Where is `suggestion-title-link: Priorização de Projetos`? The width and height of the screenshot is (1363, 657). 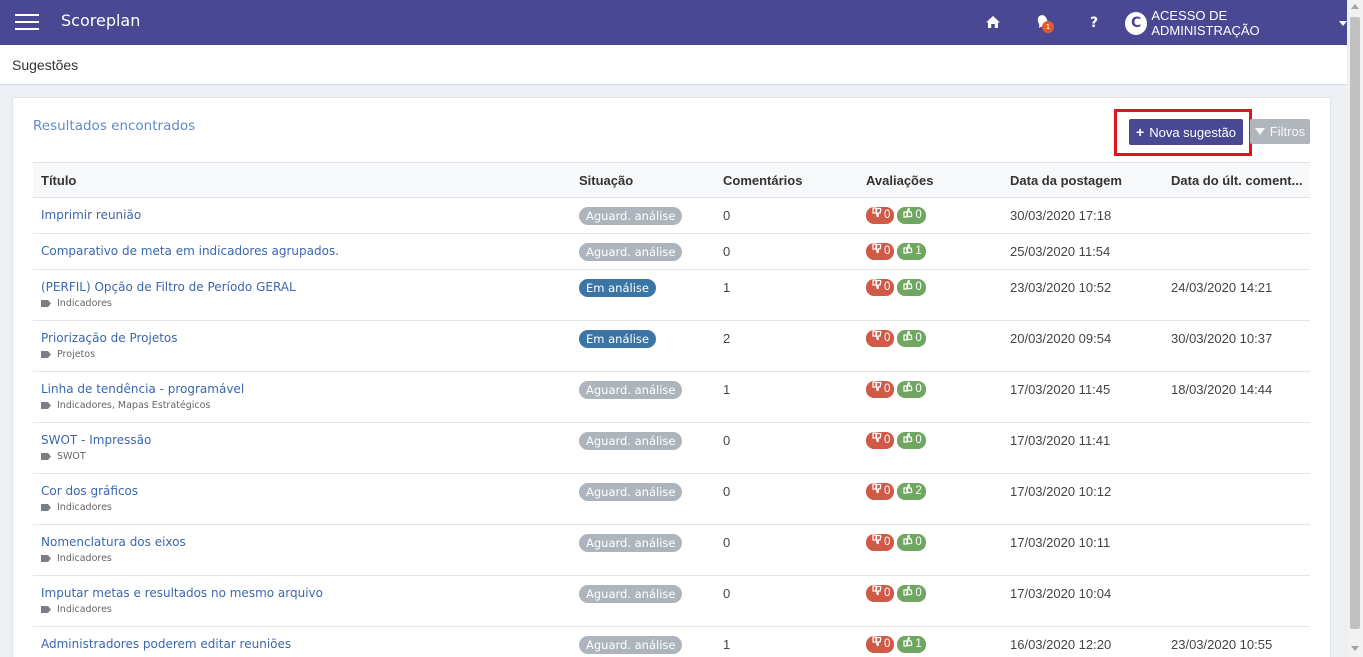
suggestion-title-link: Priorização de Projetos is located at coordinates (306, 338).